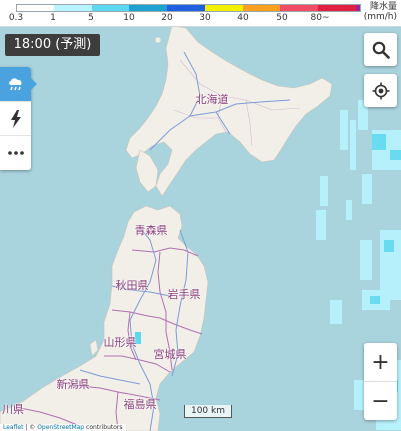 The height and width of the screenshot is (431, 401). What do you see at coordinates (73, 384) in the screenshot?
I see `label-niigata: 新潟県` at bounding box center [73, 384].